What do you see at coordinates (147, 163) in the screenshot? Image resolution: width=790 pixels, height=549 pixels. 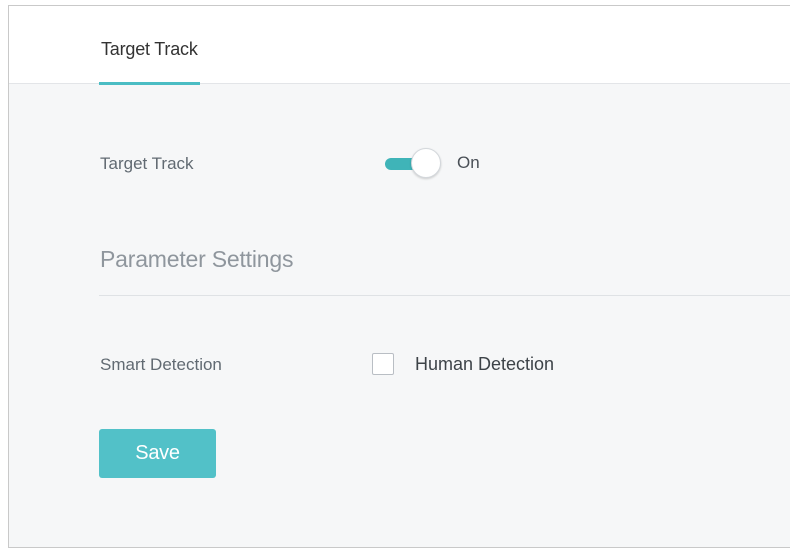 I see `target-track-label: Target Track` at bounding box center [147, 163].